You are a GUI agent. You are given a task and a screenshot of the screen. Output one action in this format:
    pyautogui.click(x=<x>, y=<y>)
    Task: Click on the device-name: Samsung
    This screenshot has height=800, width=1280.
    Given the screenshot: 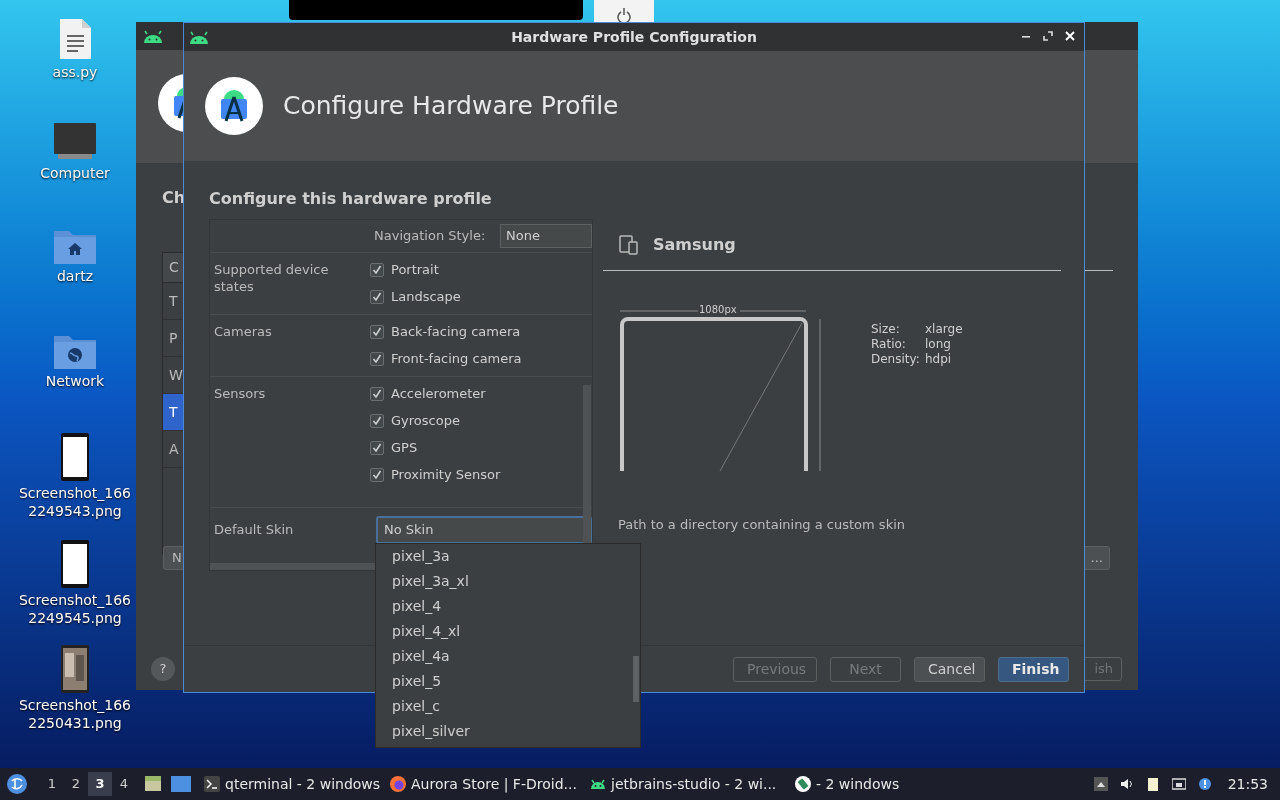 What is the action you would take?
    pyautogui.click(x=694, y=244)
    